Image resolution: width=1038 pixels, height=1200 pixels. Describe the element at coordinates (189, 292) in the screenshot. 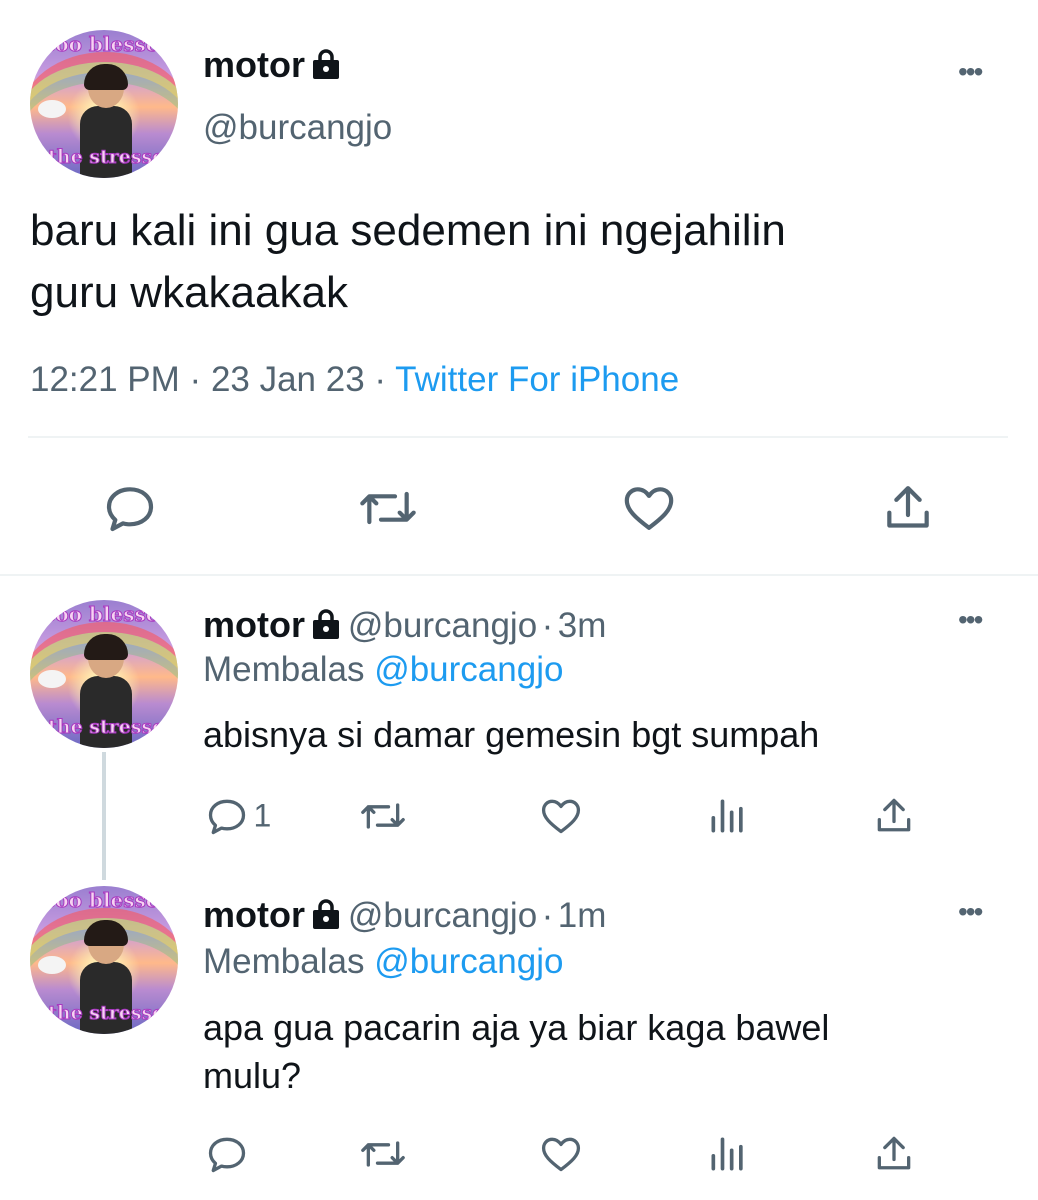

I see `tweet-text-line2: guru wkakaakak` at that location.